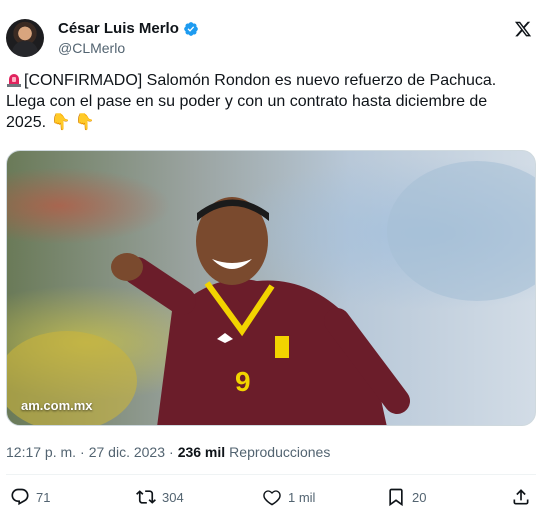 This screenshot has height=519, width=543. What do you see at coordinates (25, 38) in the screenshot?
I see `avatar` at bounding box center [25, 38].